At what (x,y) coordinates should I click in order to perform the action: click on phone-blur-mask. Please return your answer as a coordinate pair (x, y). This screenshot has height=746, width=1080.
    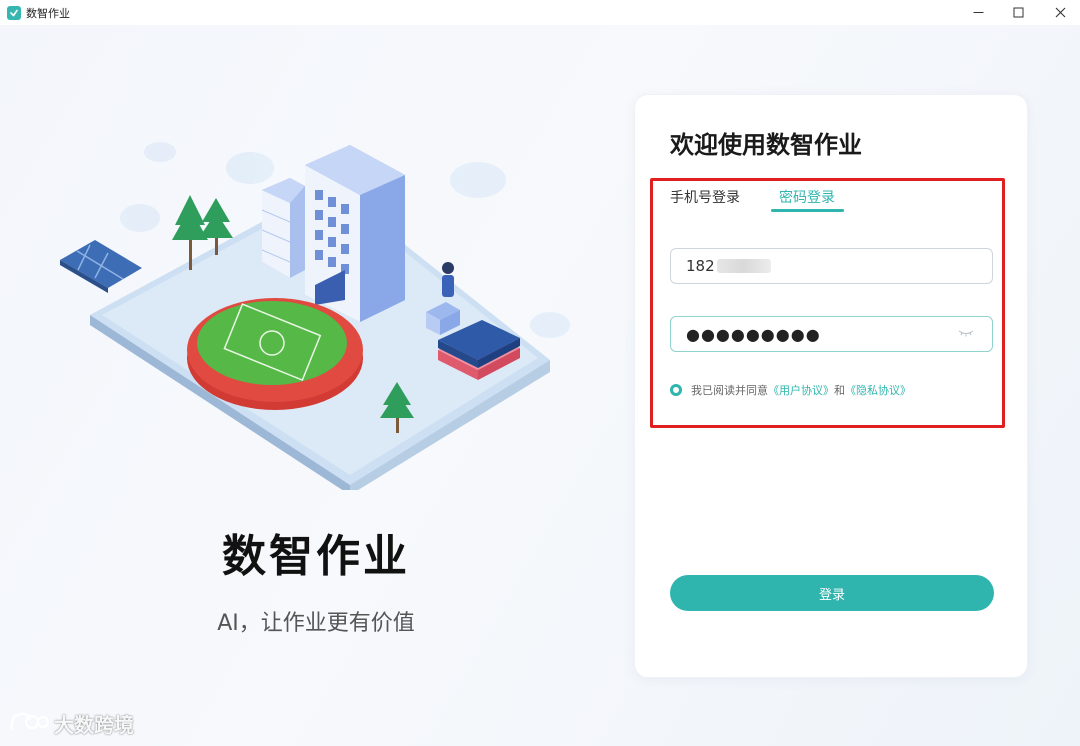
    Looking at the image, I should click on (743, 266).